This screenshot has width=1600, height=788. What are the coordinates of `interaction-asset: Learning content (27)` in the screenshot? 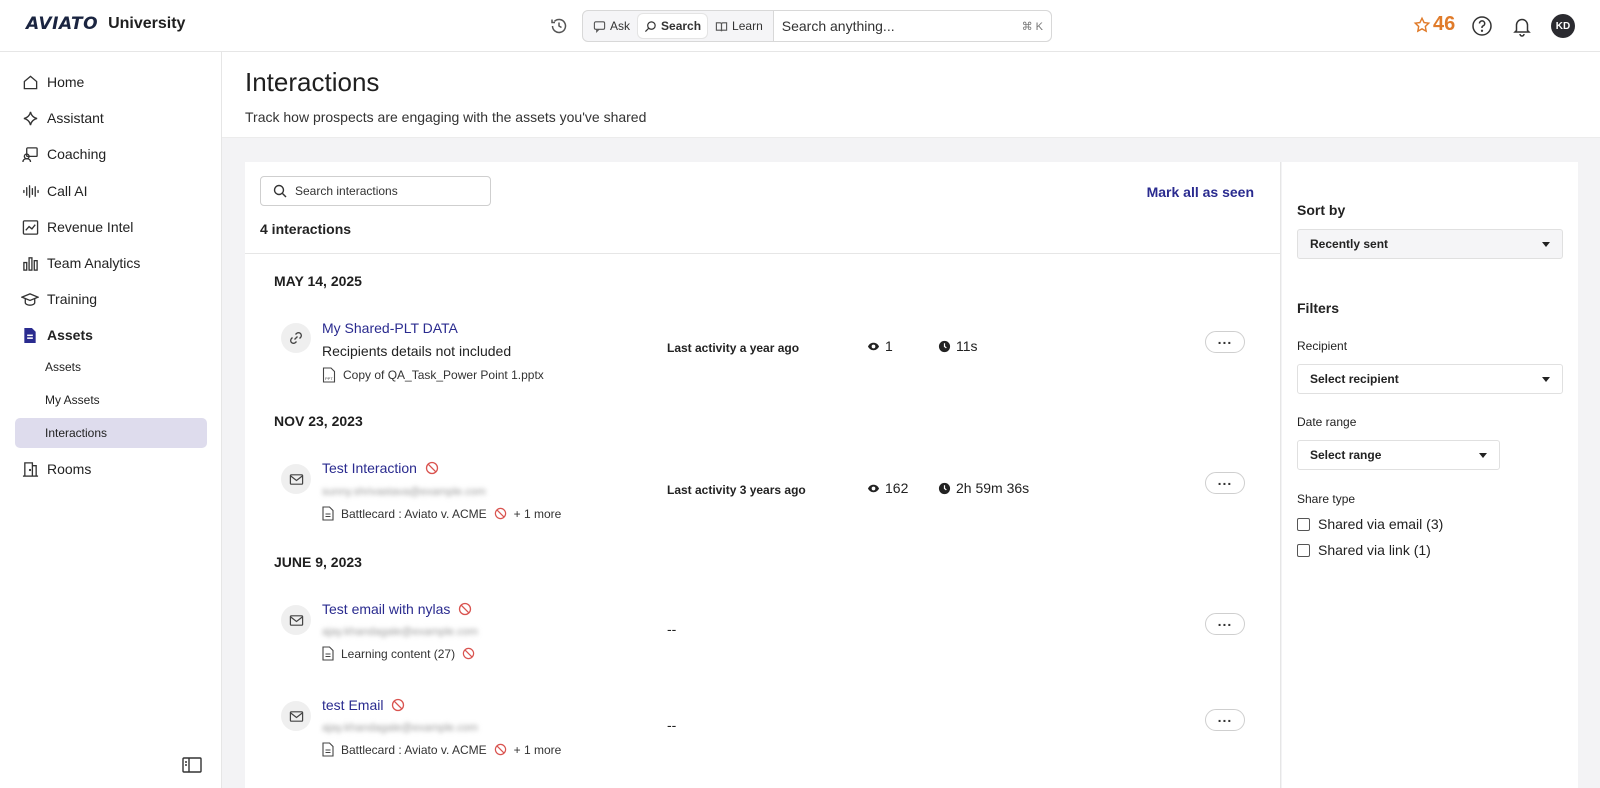 It's located at (398, 653).